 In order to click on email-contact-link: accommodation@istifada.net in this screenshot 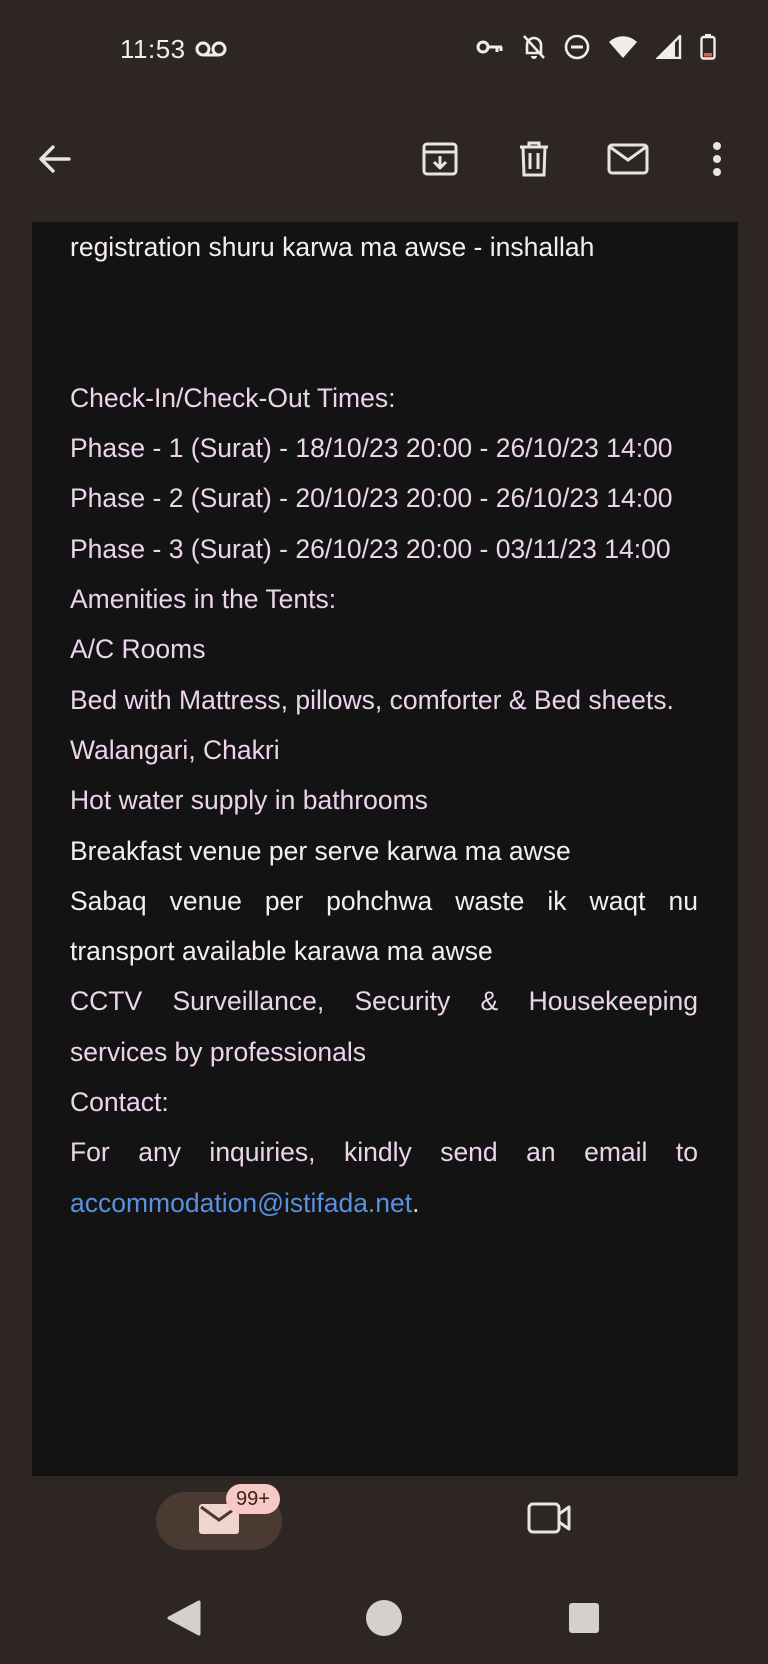, I will do `click(241, 1203)`.